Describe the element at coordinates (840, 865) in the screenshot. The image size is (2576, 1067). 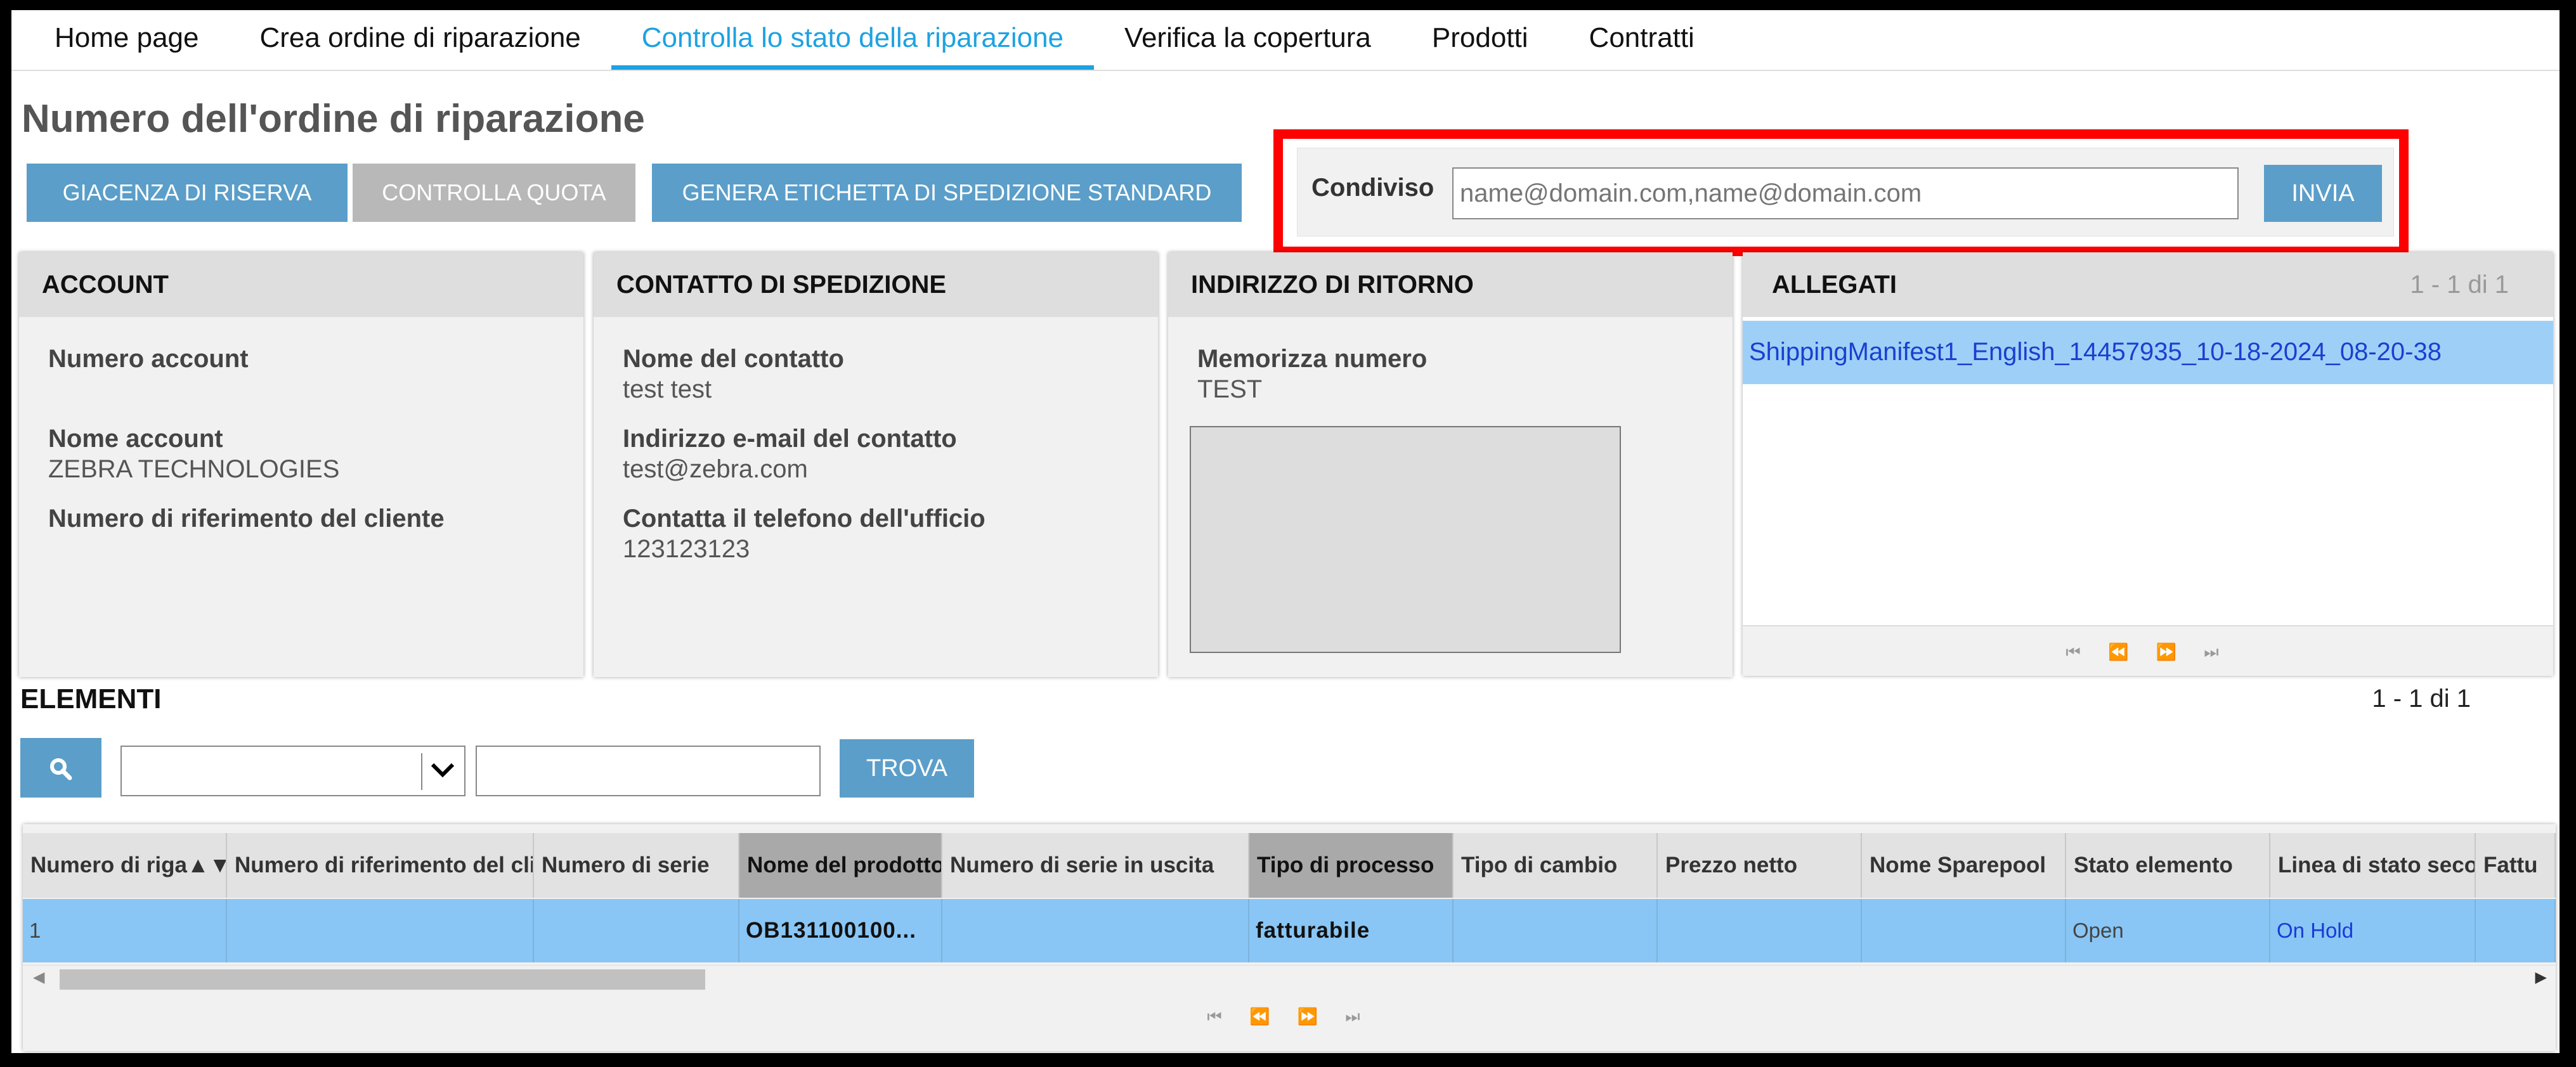
I see `column-header-product-name: Nome del prodotto` at that location.